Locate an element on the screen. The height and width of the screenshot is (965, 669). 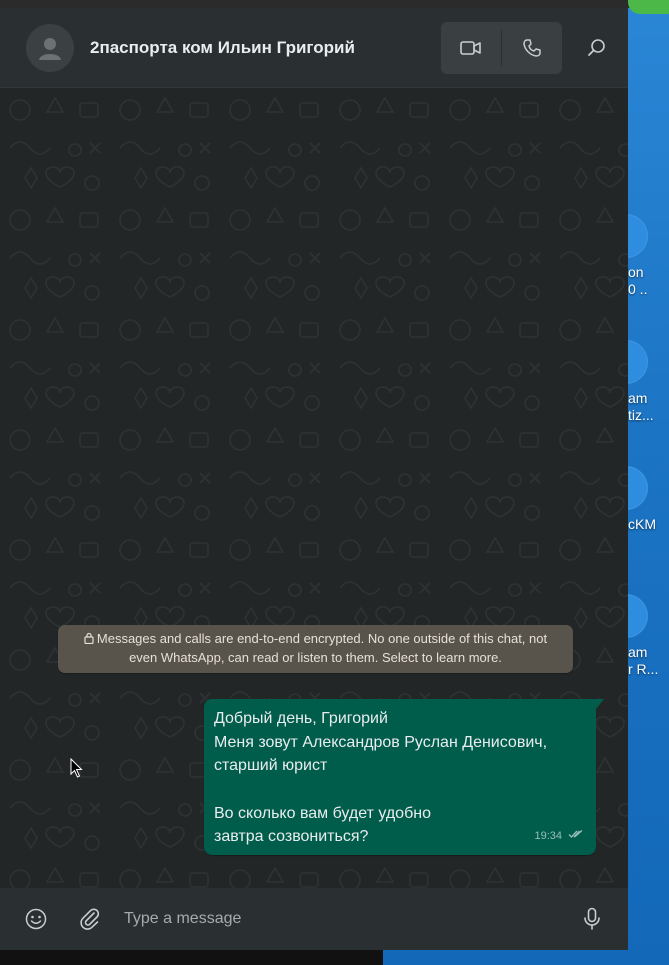
desktop-green-corner is located at coordinates (648, 7).